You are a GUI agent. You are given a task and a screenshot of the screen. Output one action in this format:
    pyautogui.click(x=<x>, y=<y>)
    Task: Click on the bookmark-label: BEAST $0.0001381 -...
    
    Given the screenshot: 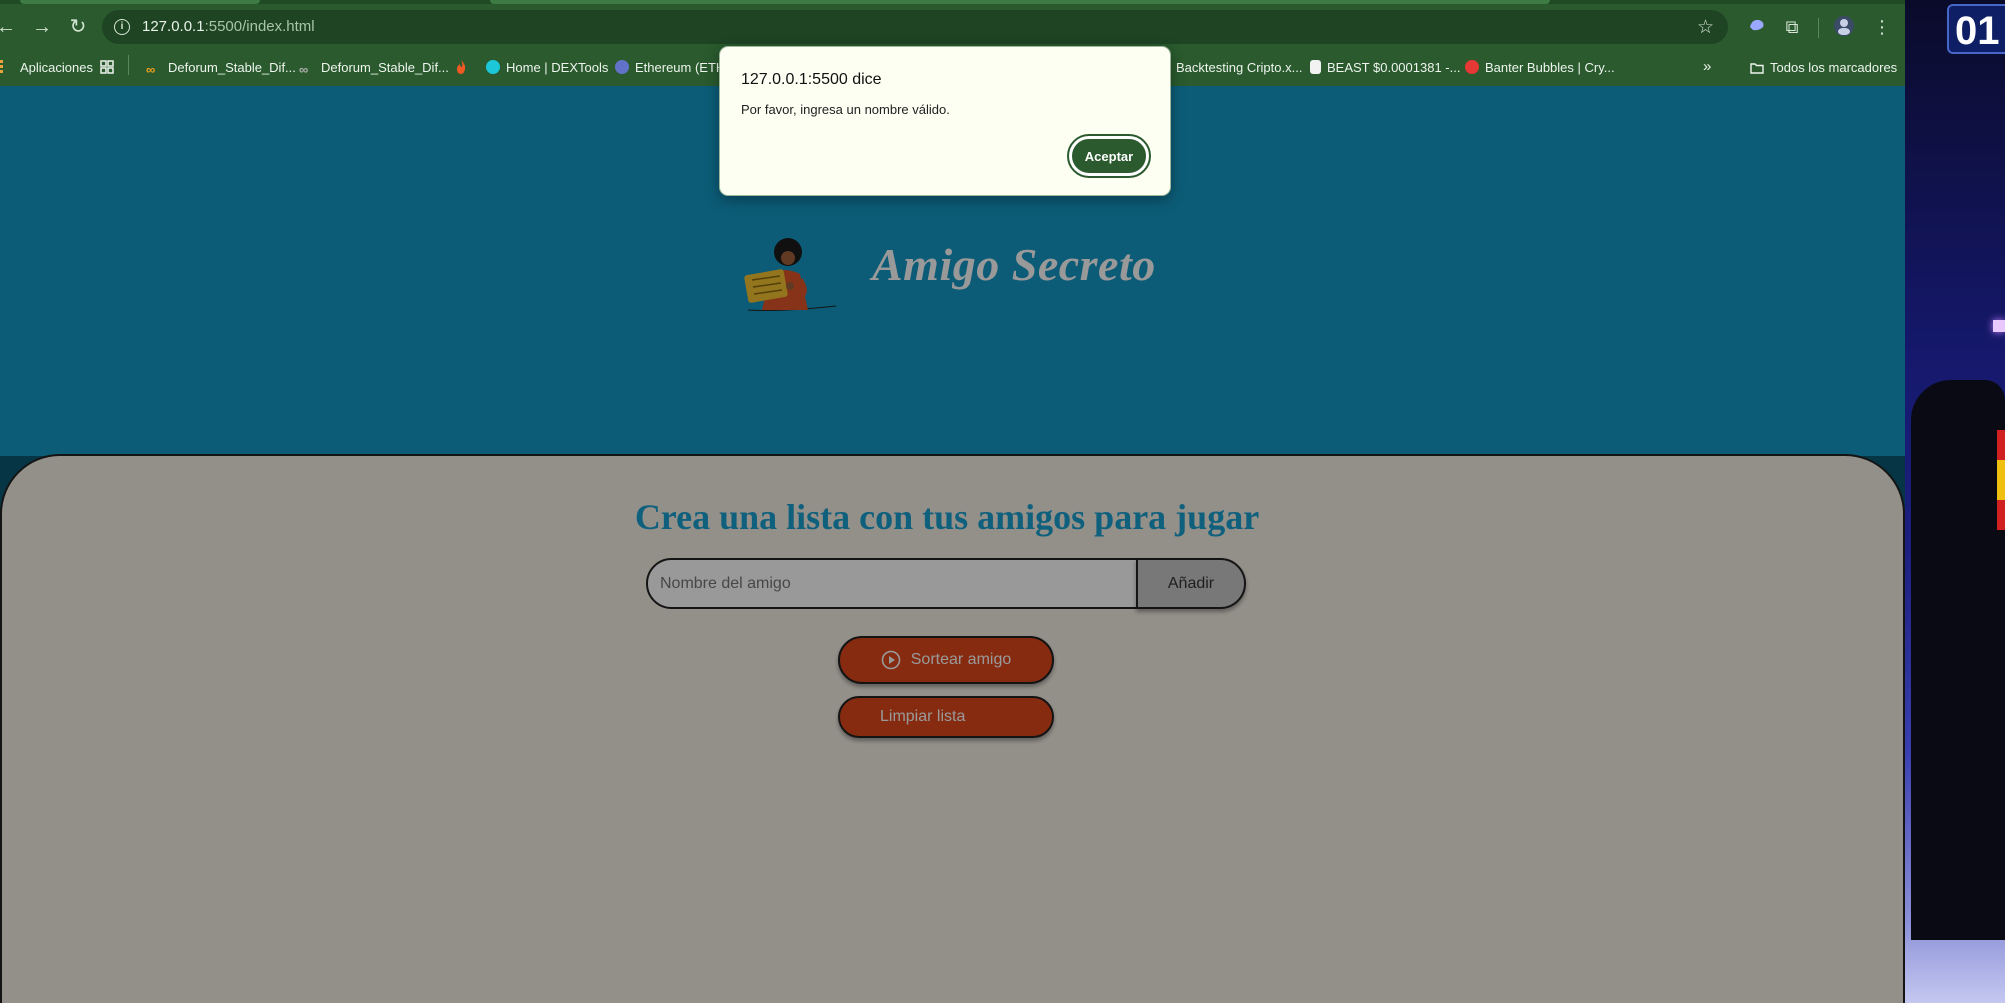 What is the action you would take?
    pyautogui.click(x=1394, y=67)
    